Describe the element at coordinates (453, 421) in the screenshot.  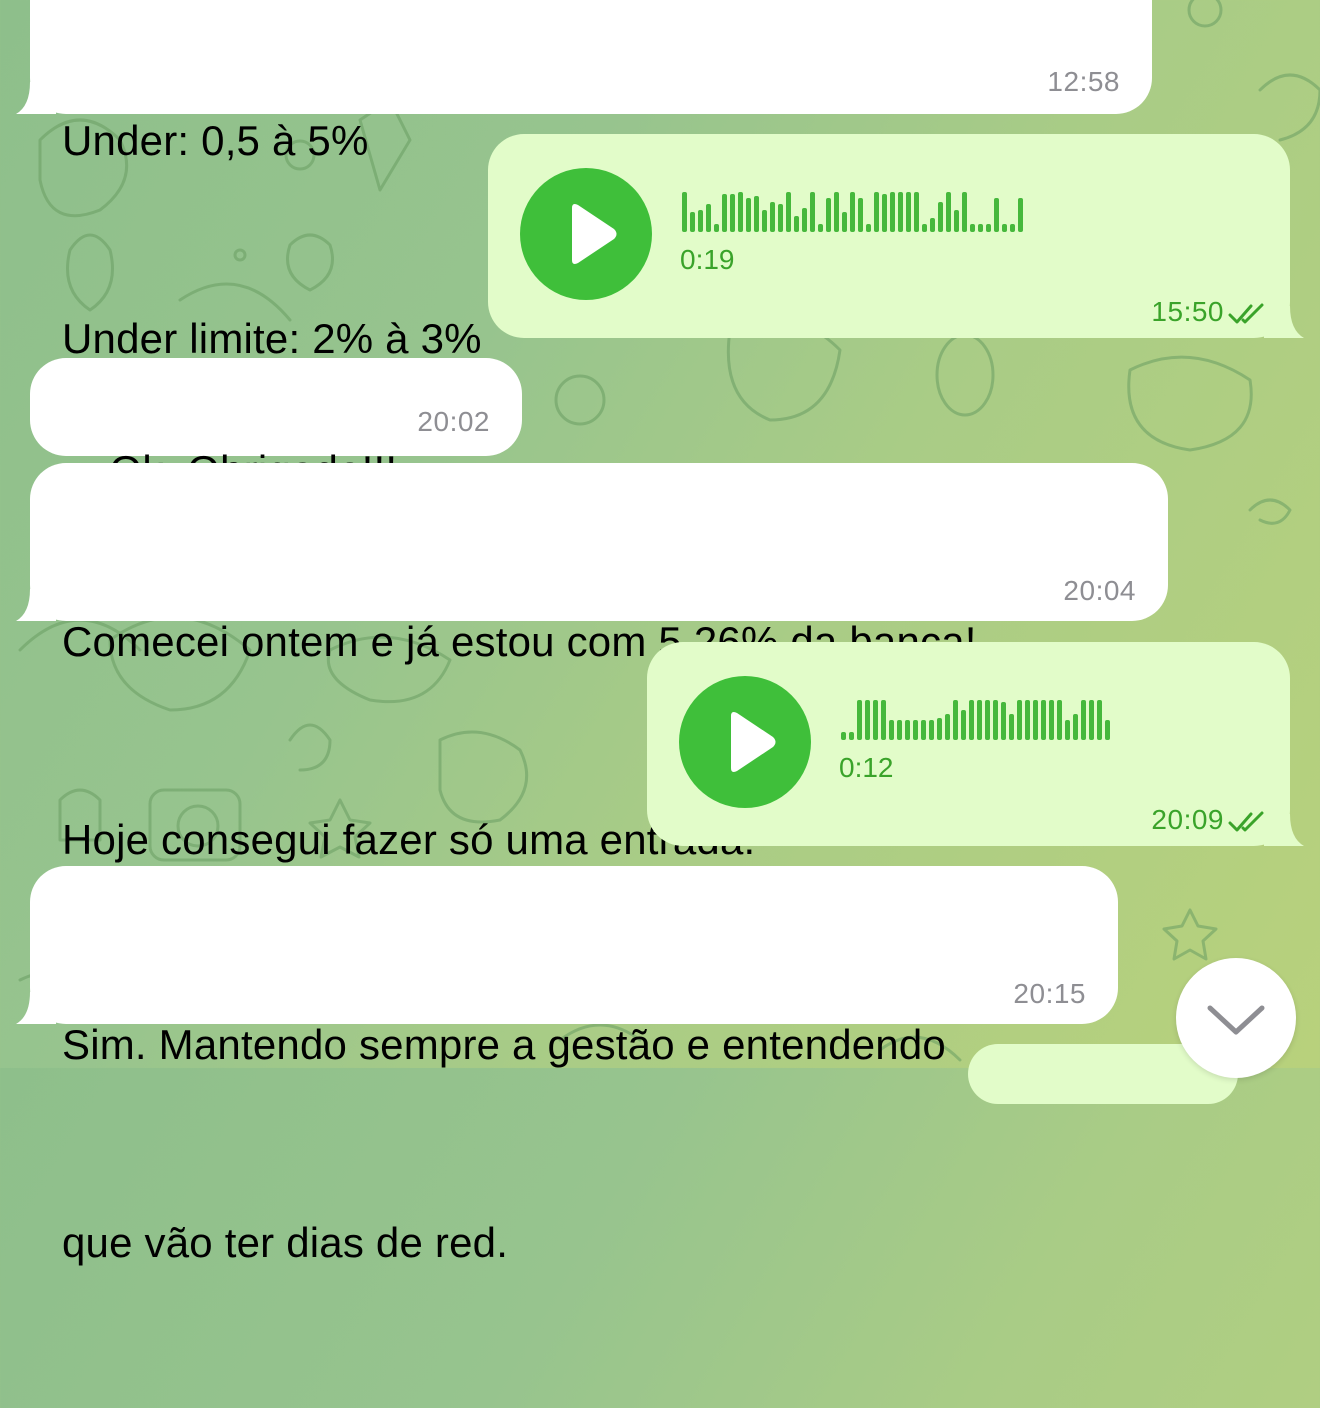
I see `message-timestamp: 20:02` at that location.